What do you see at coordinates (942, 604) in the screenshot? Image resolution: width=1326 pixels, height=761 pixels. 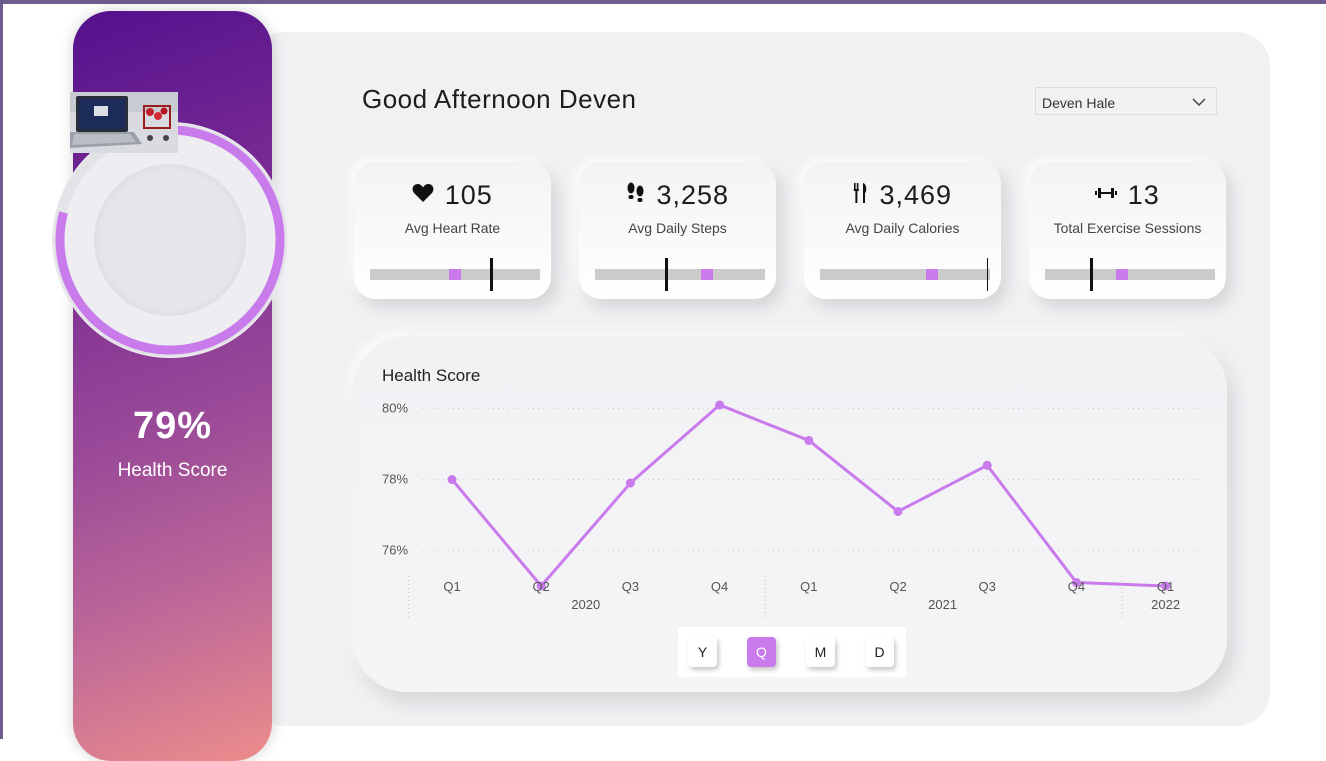 I see `x-year-label: 2021` at bounding box center [942, 604].